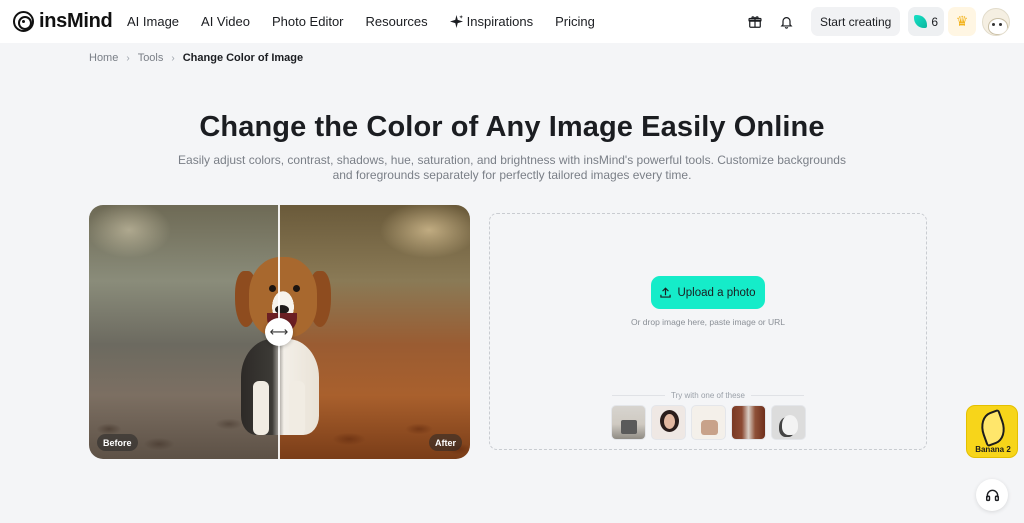  What do you see at coordinates (962, 21) in the screenshot?
I see `crown-icon: ♛` at bounding box center [962, 21].